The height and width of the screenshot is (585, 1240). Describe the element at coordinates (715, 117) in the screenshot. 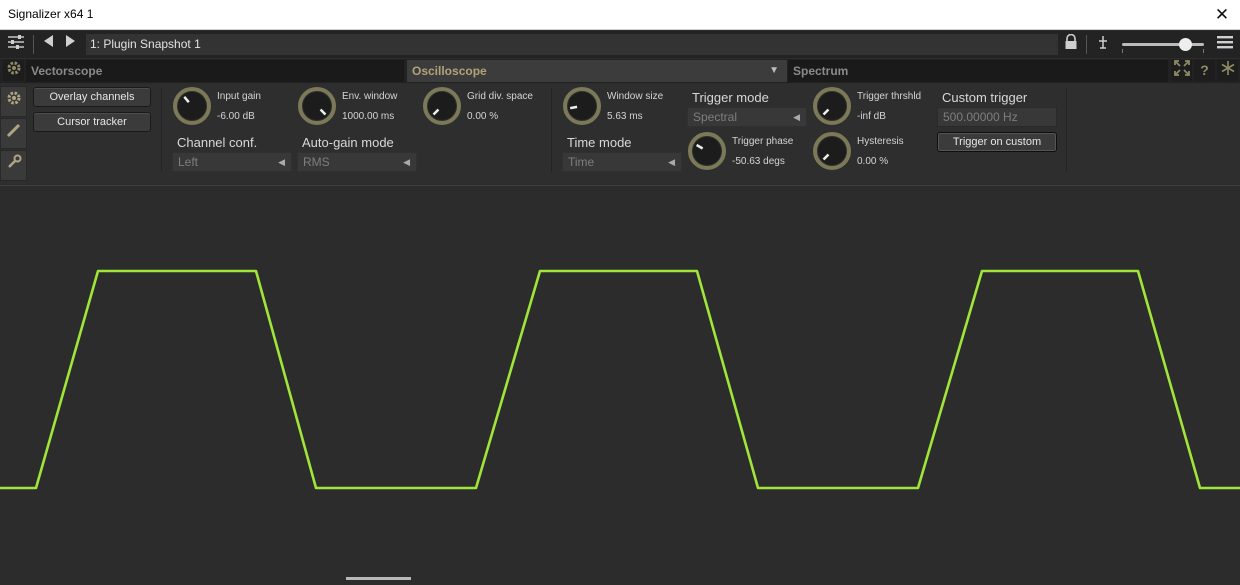

I see `trigger-mode-value: Spectral` at that location.